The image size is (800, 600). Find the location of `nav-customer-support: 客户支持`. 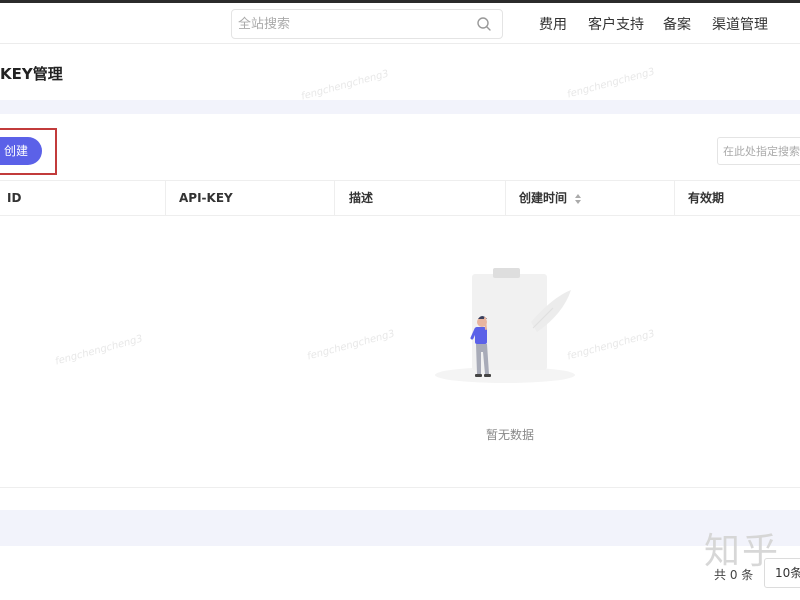

nav-customer-support: 客户支持 is located at coordinates (616, 24).